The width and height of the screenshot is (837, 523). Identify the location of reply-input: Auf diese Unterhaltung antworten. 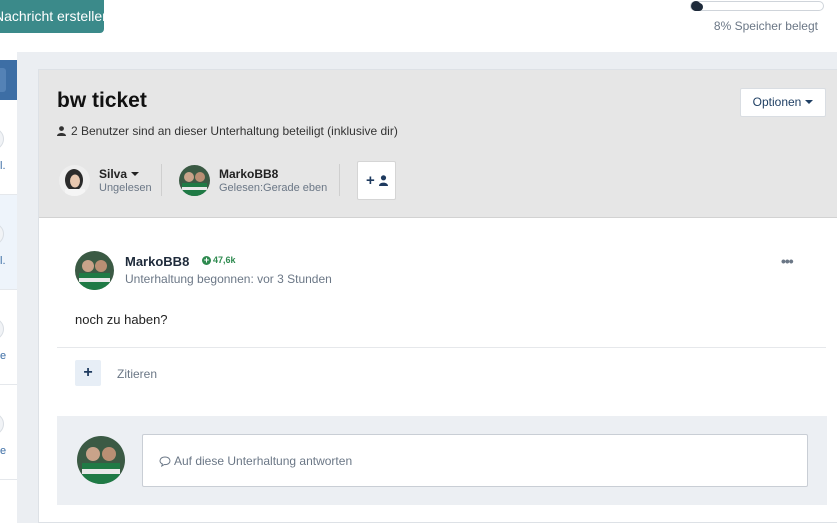
(475, 460).